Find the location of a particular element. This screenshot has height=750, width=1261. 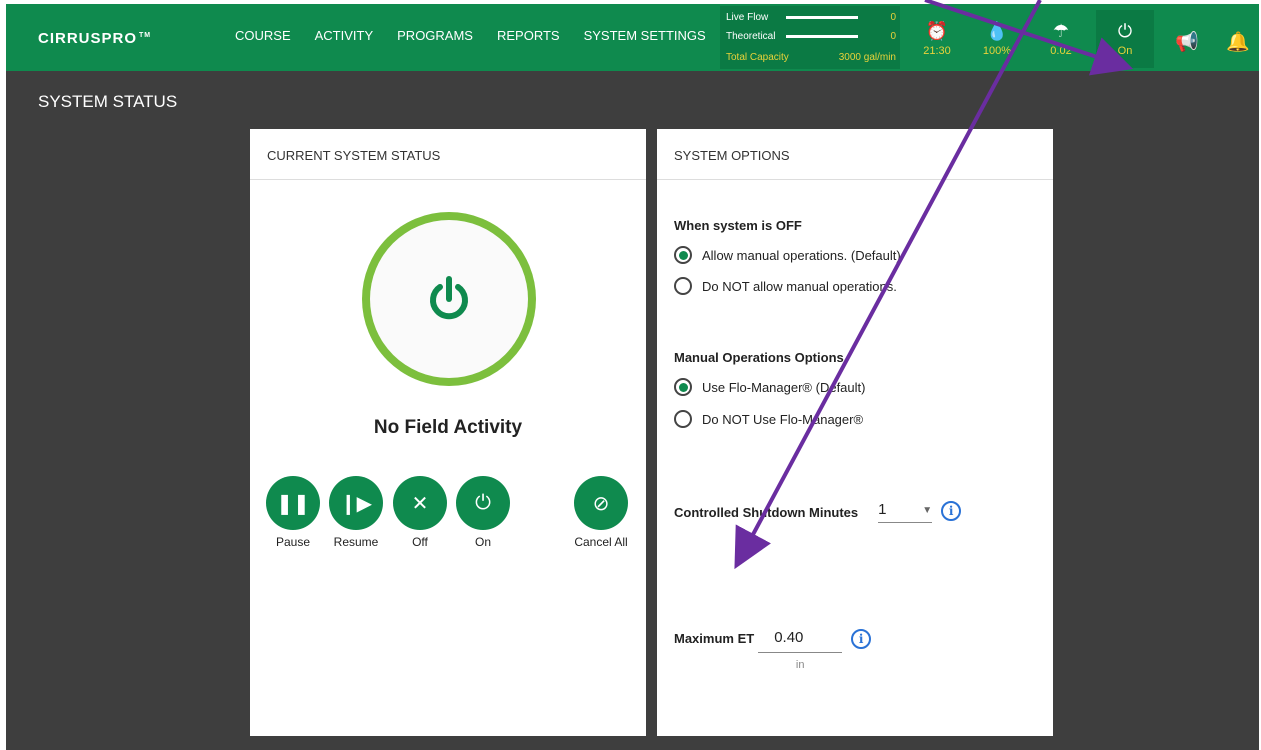

cancel-all-button: ⊘ is located at coordinates (601, 503).